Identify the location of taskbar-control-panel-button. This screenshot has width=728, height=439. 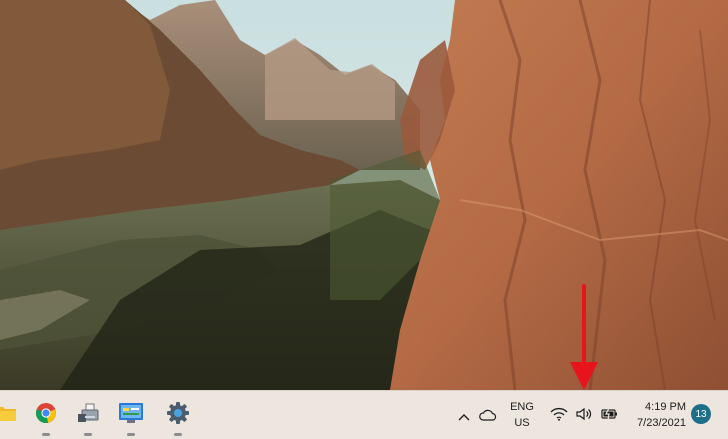
(131, 415).